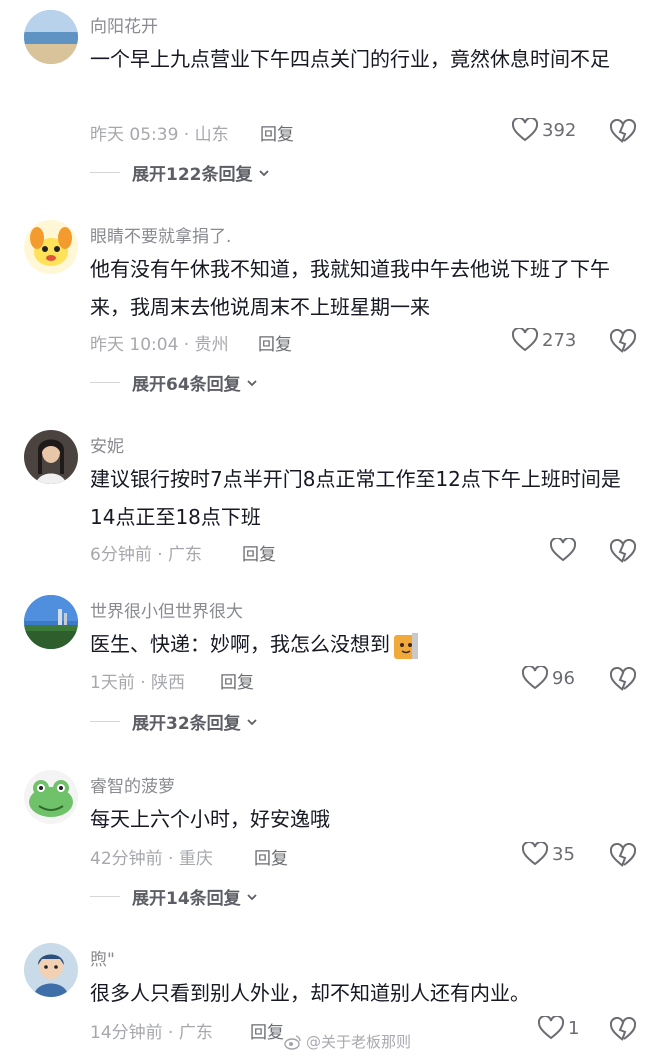 Image resolution: width=660 pixels, height=1058 pixels. What do you see at coordinates (210, 819) in the screenshot?
I see `comment-text: 每天上六个小时，好安逸哦` at bounding box center [210, 819].